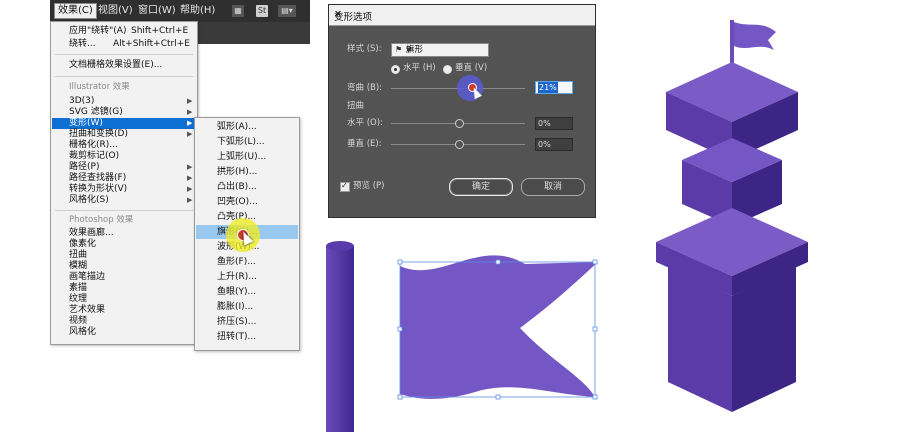  What do you see at coordinates (82, 332) in the screenshot?
I see `menu-item-ps-stylize: 风格化` at bounding box center [82, 332].